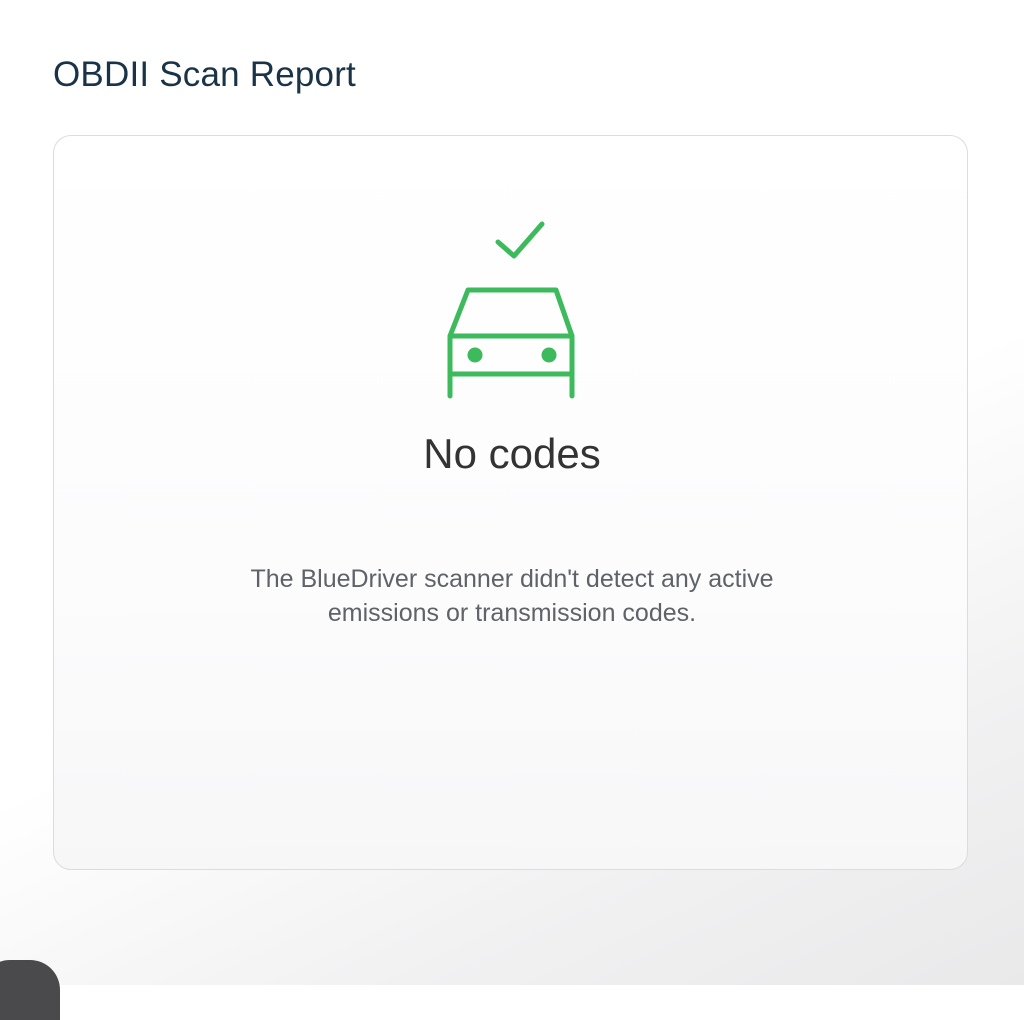  What do you see at coordinates (520, 240) in the screenshot?
I see `checkmark-icon` at bounding box center [520, 240].